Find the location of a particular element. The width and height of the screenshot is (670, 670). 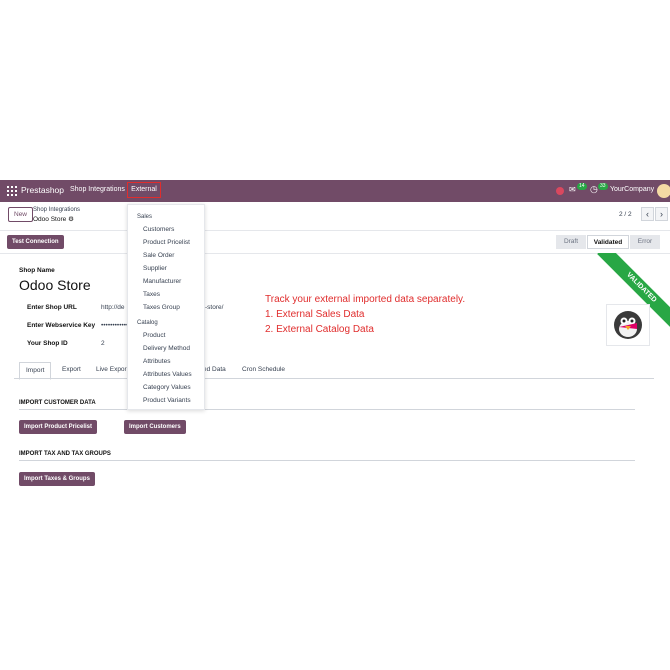

dropdown-item-category-values: Category Values is located at coordinates (167, 387).